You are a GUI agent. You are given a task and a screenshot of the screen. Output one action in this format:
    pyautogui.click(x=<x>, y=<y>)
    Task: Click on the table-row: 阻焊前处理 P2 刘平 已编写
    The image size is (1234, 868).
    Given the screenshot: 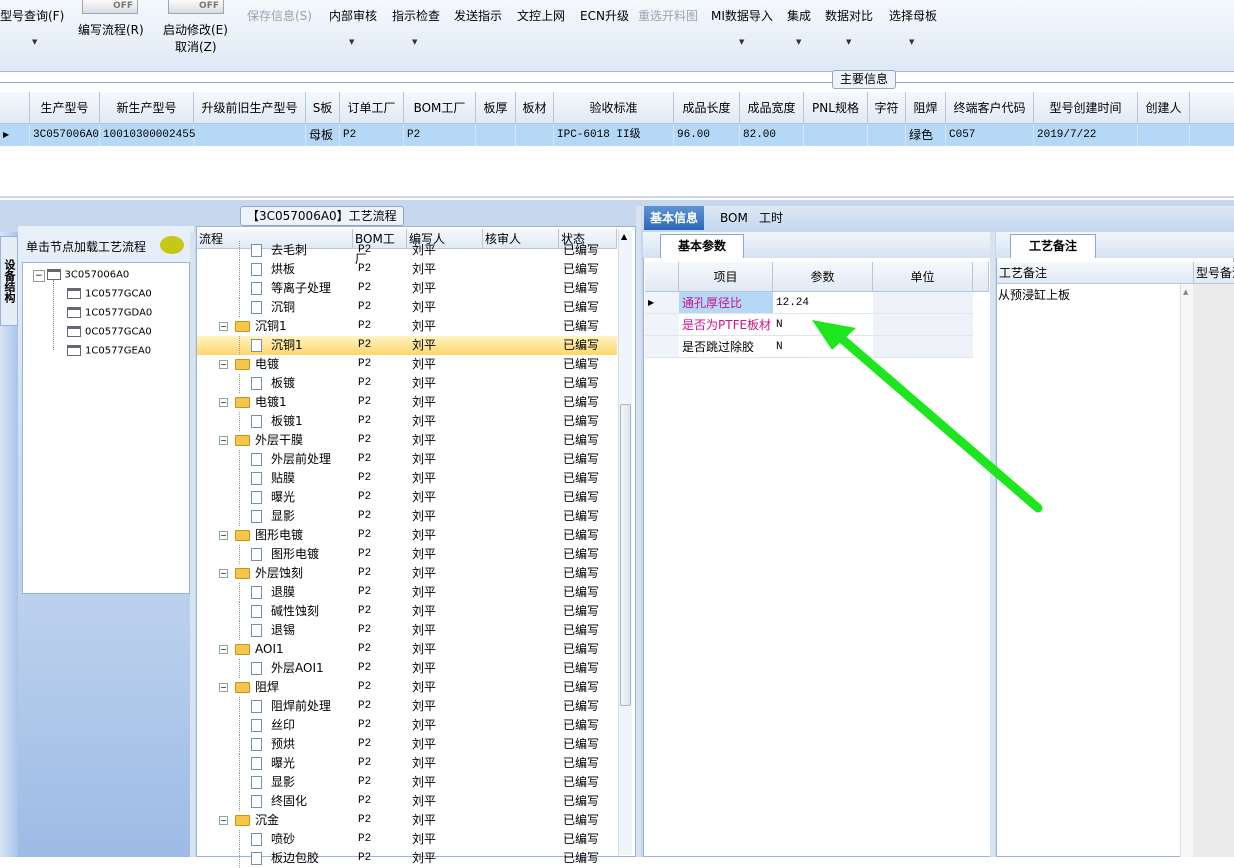 What is the action you would take?
    pyautogui.click(x=407, y=706)
    